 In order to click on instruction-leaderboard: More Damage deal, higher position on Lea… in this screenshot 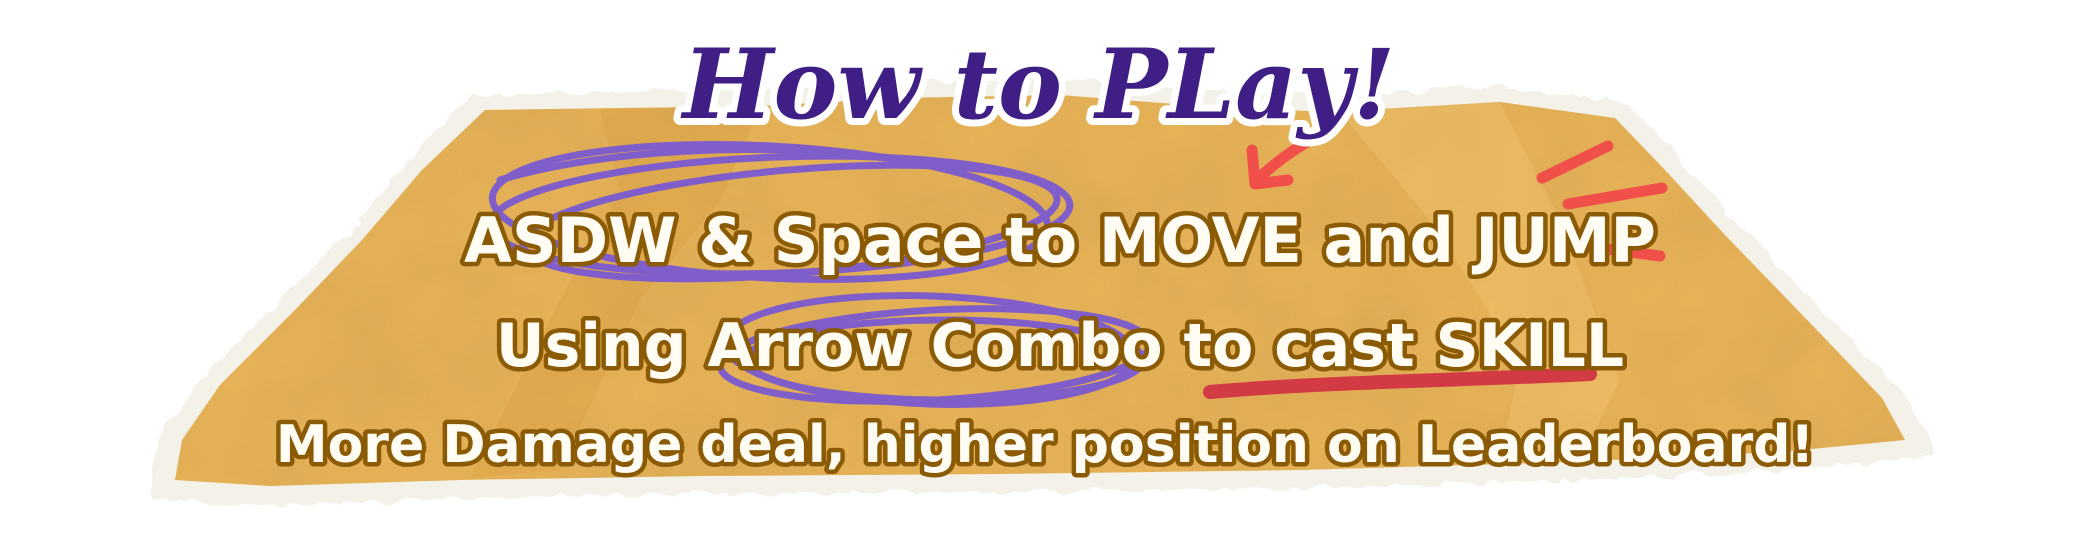, I will do `click(1045, 445)`.